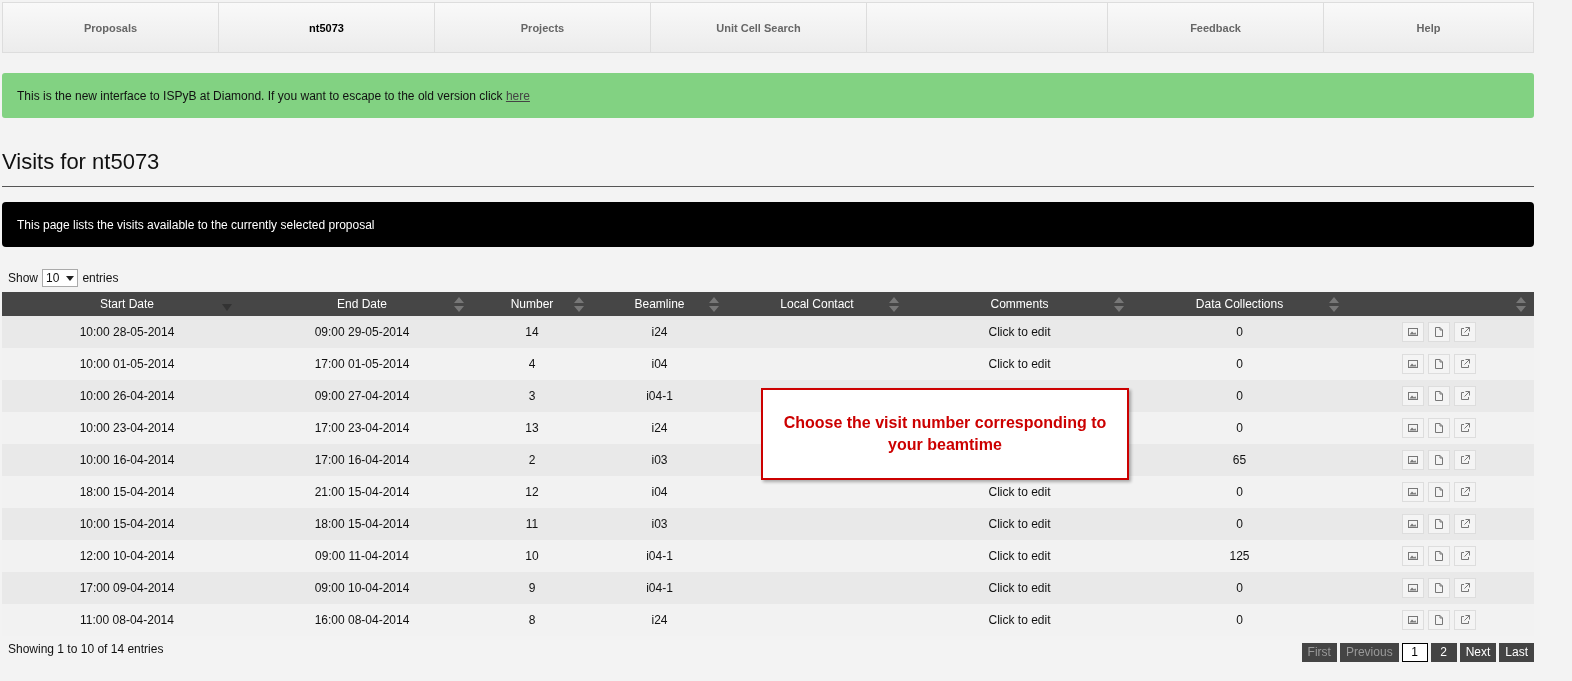  Describe the element at coordinates (659, 396) in the screenshot. I see `table-cell-text: i04-1` at that location.